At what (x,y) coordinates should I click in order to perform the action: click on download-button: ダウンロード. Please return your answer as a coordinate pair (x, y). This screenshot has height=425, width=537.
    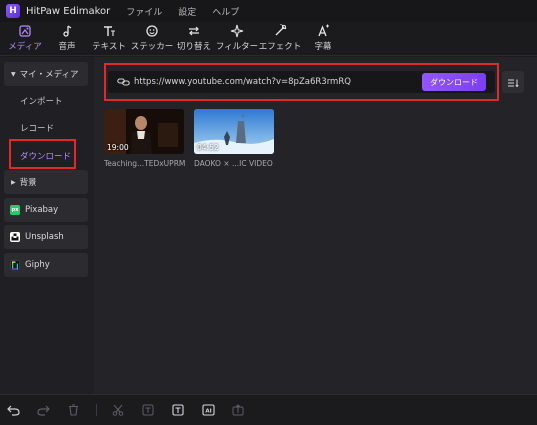
    Looking at the image, I should click on (454, 82).